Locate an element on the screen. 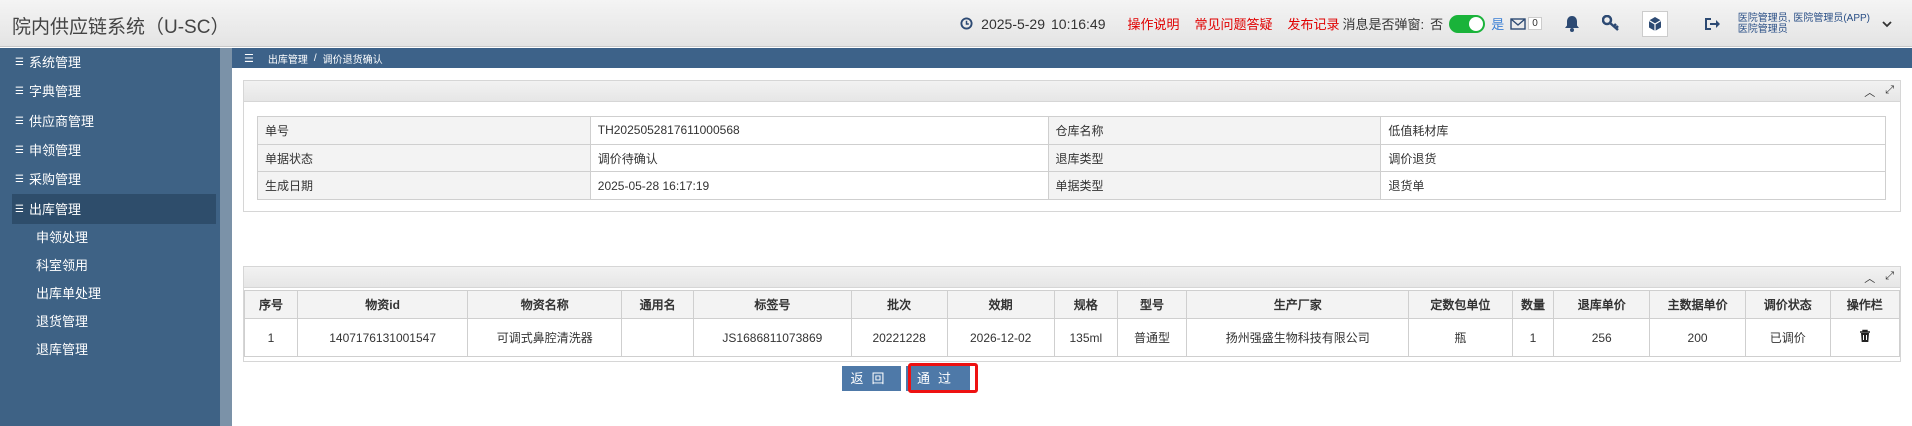 The width and height of the screenshot is (1912, 426). user-info: 医院管理员, 医院管理员(APP) 医院管理员 is located at coordinates (1804, 24).